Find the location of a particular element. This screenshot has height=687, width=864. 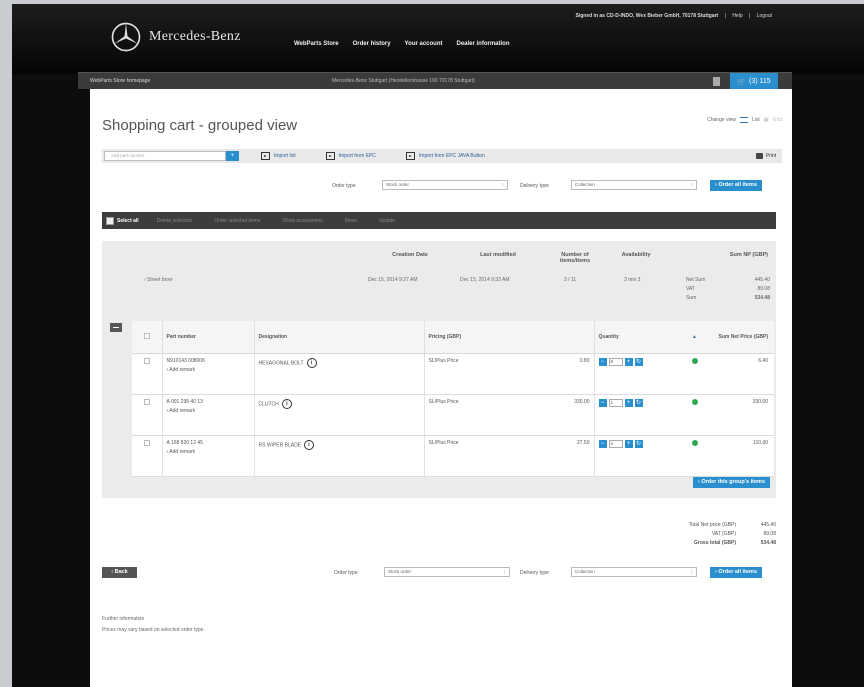

part-number: A 168 820 12 45 is located at coordinates (185, 443).